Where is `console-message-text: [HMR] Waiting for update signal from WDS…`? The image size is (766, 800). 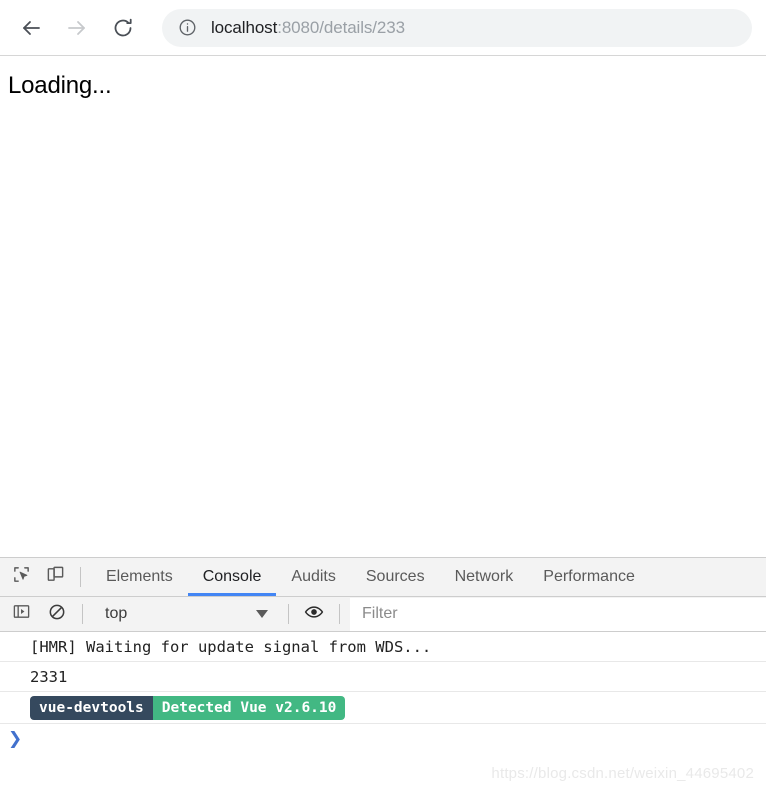 console-message-text: [HMR] Waiting for update signal from WDS… is located at coordinates (231, 646).